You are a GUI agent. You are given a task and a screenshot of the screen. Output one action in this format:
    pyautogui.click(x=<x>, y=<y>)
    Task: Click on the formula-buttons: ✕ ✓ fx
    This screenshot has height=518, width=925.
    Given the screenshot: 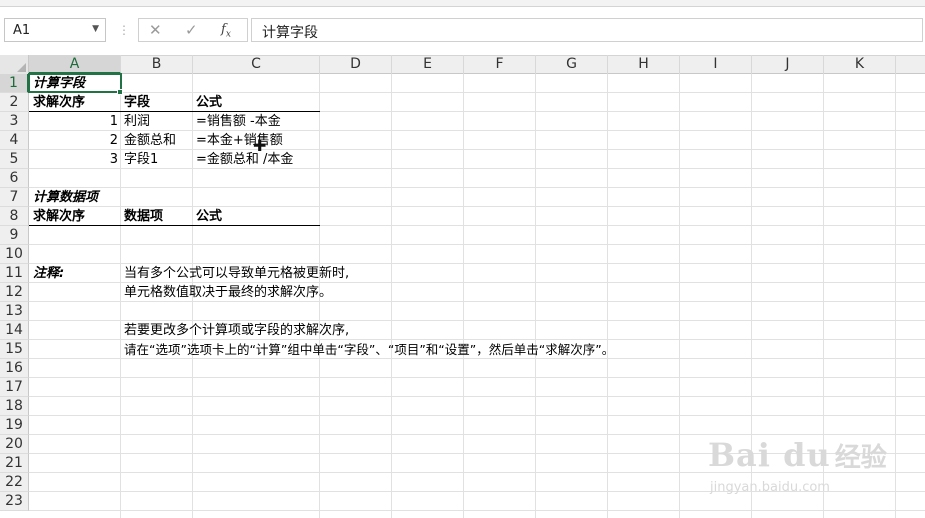 What is the action you would take?
    pyautogui.click(x=193, y=30)
    